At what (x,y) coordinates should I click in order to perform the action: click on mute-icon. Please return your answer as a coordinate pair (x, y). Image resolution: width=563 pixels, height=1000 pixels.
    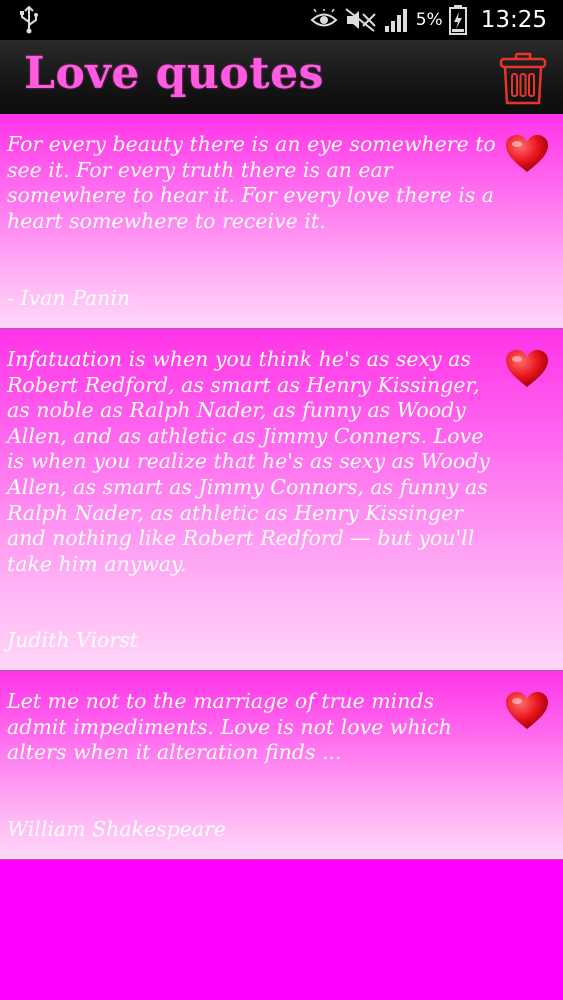
    Looking at the image, I should click on (360, 20).